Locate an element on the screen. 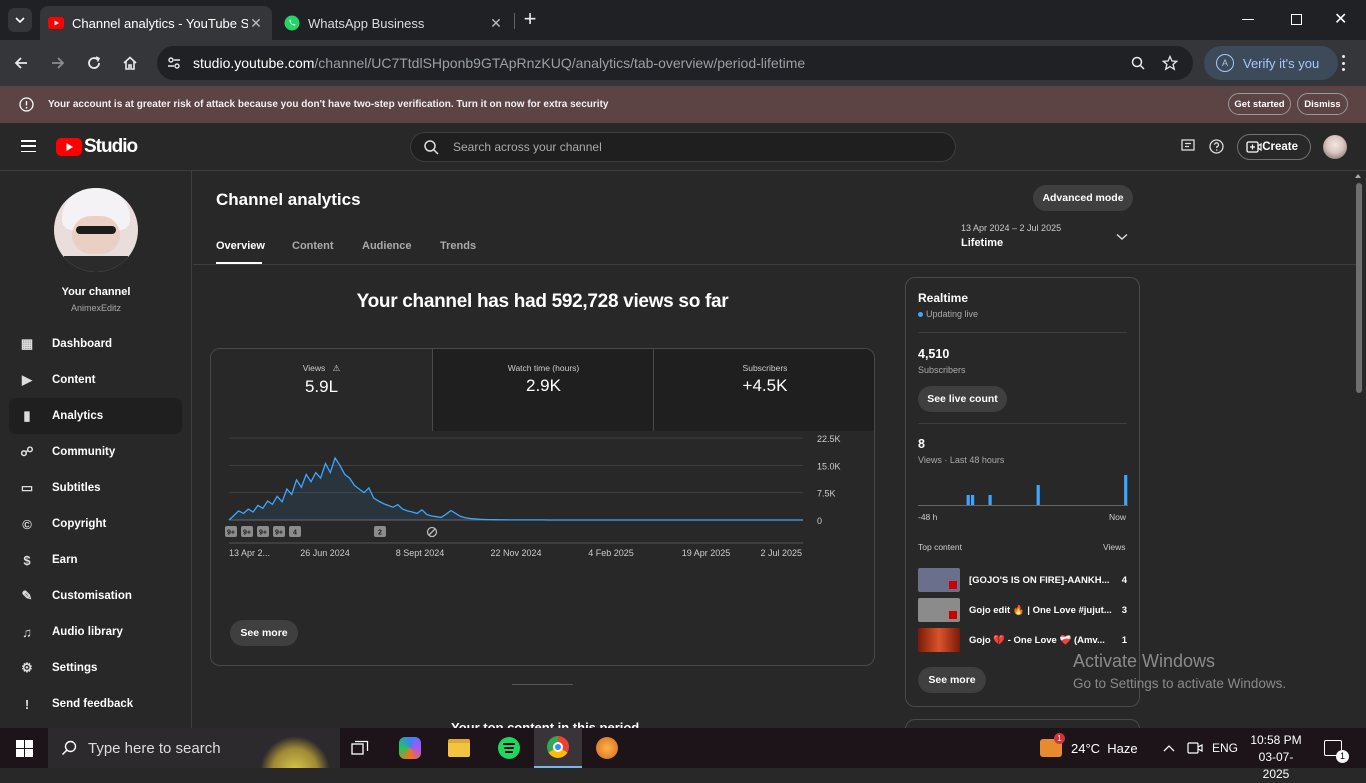 Image resolution: width=1366 pixels, height=783 pixels. restore-icon is located at coordinates (1296, 19).